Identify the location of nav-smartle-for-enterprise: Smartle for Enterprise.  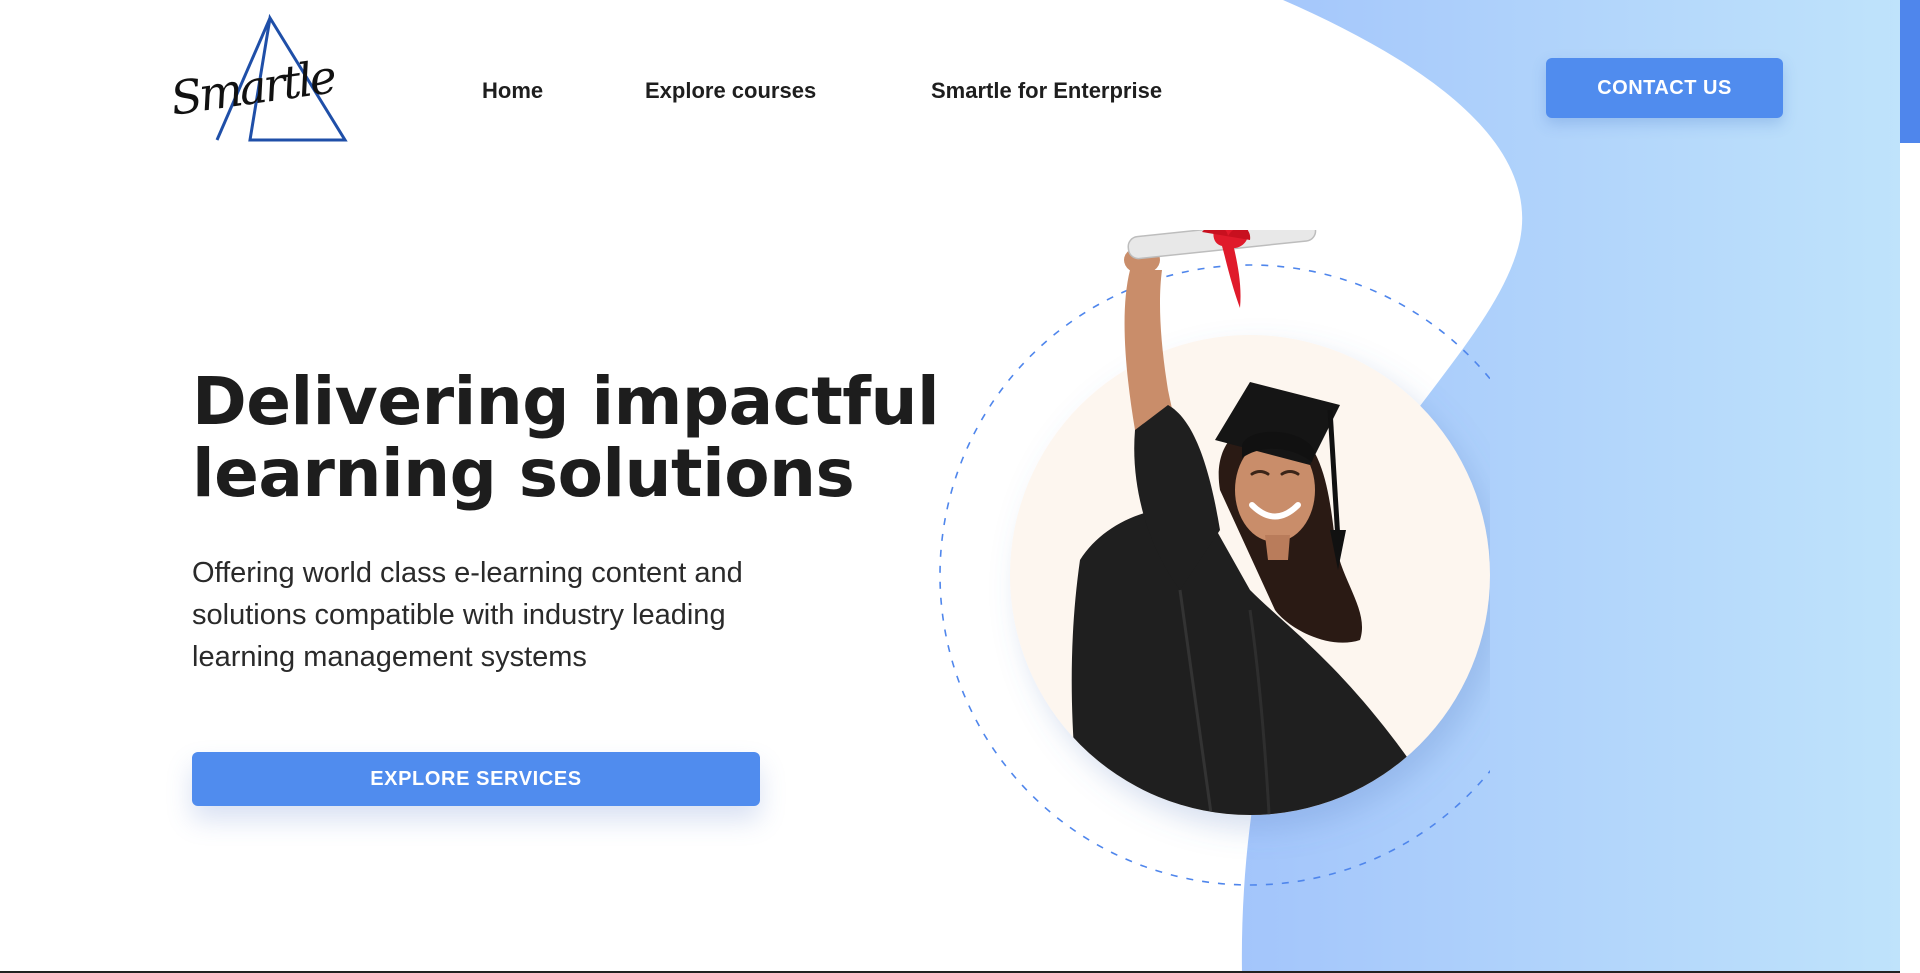
(1046, 91).